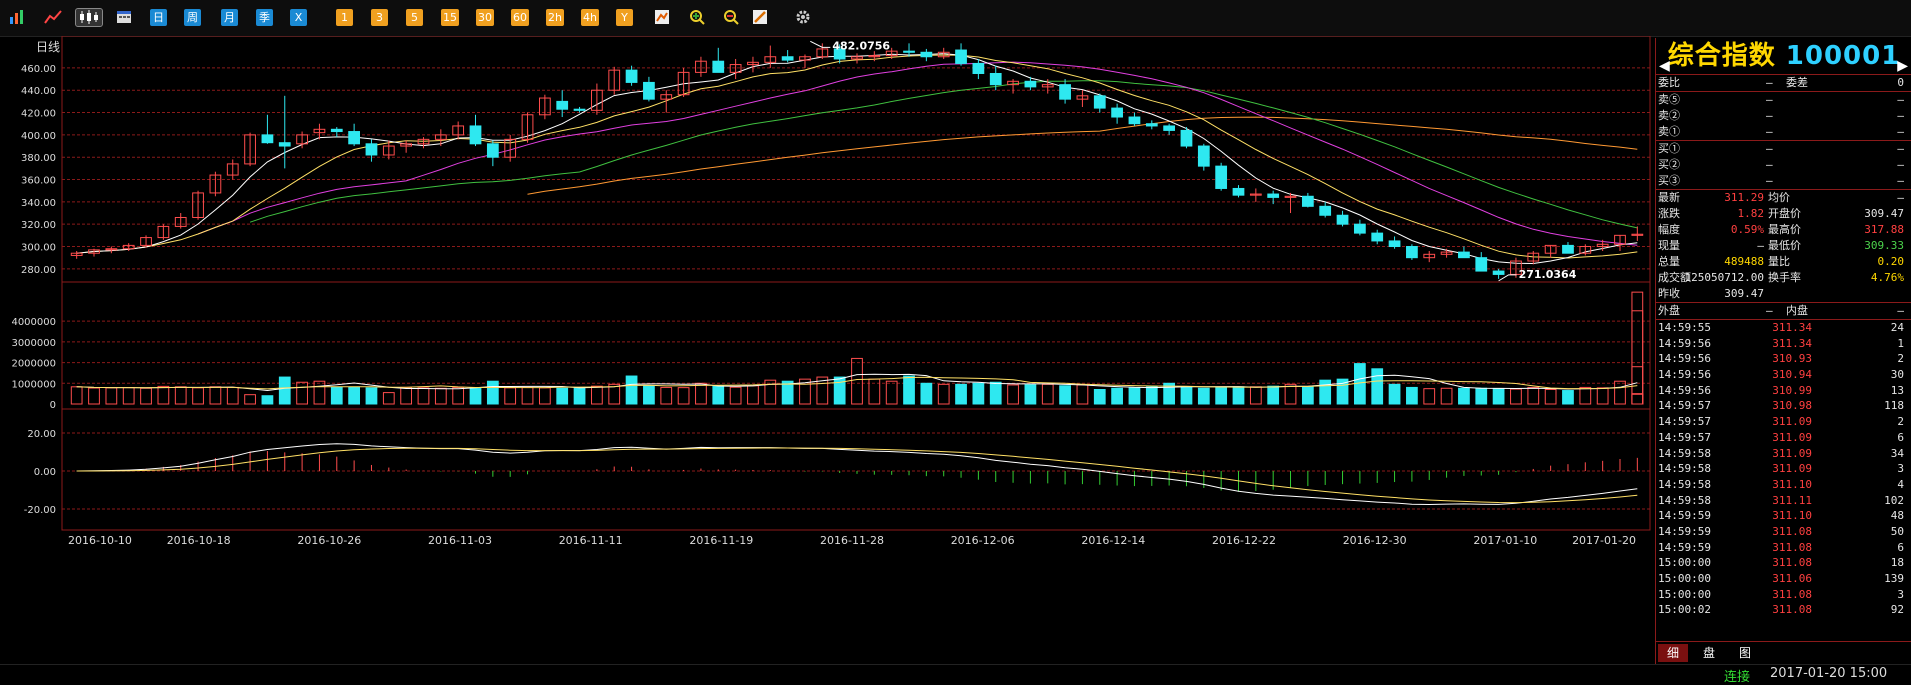 The width and height of the screenshot is (1911, 685). I want to click on trade-tick-row: 14:59:56 310.94 30, so click(1783, 375).